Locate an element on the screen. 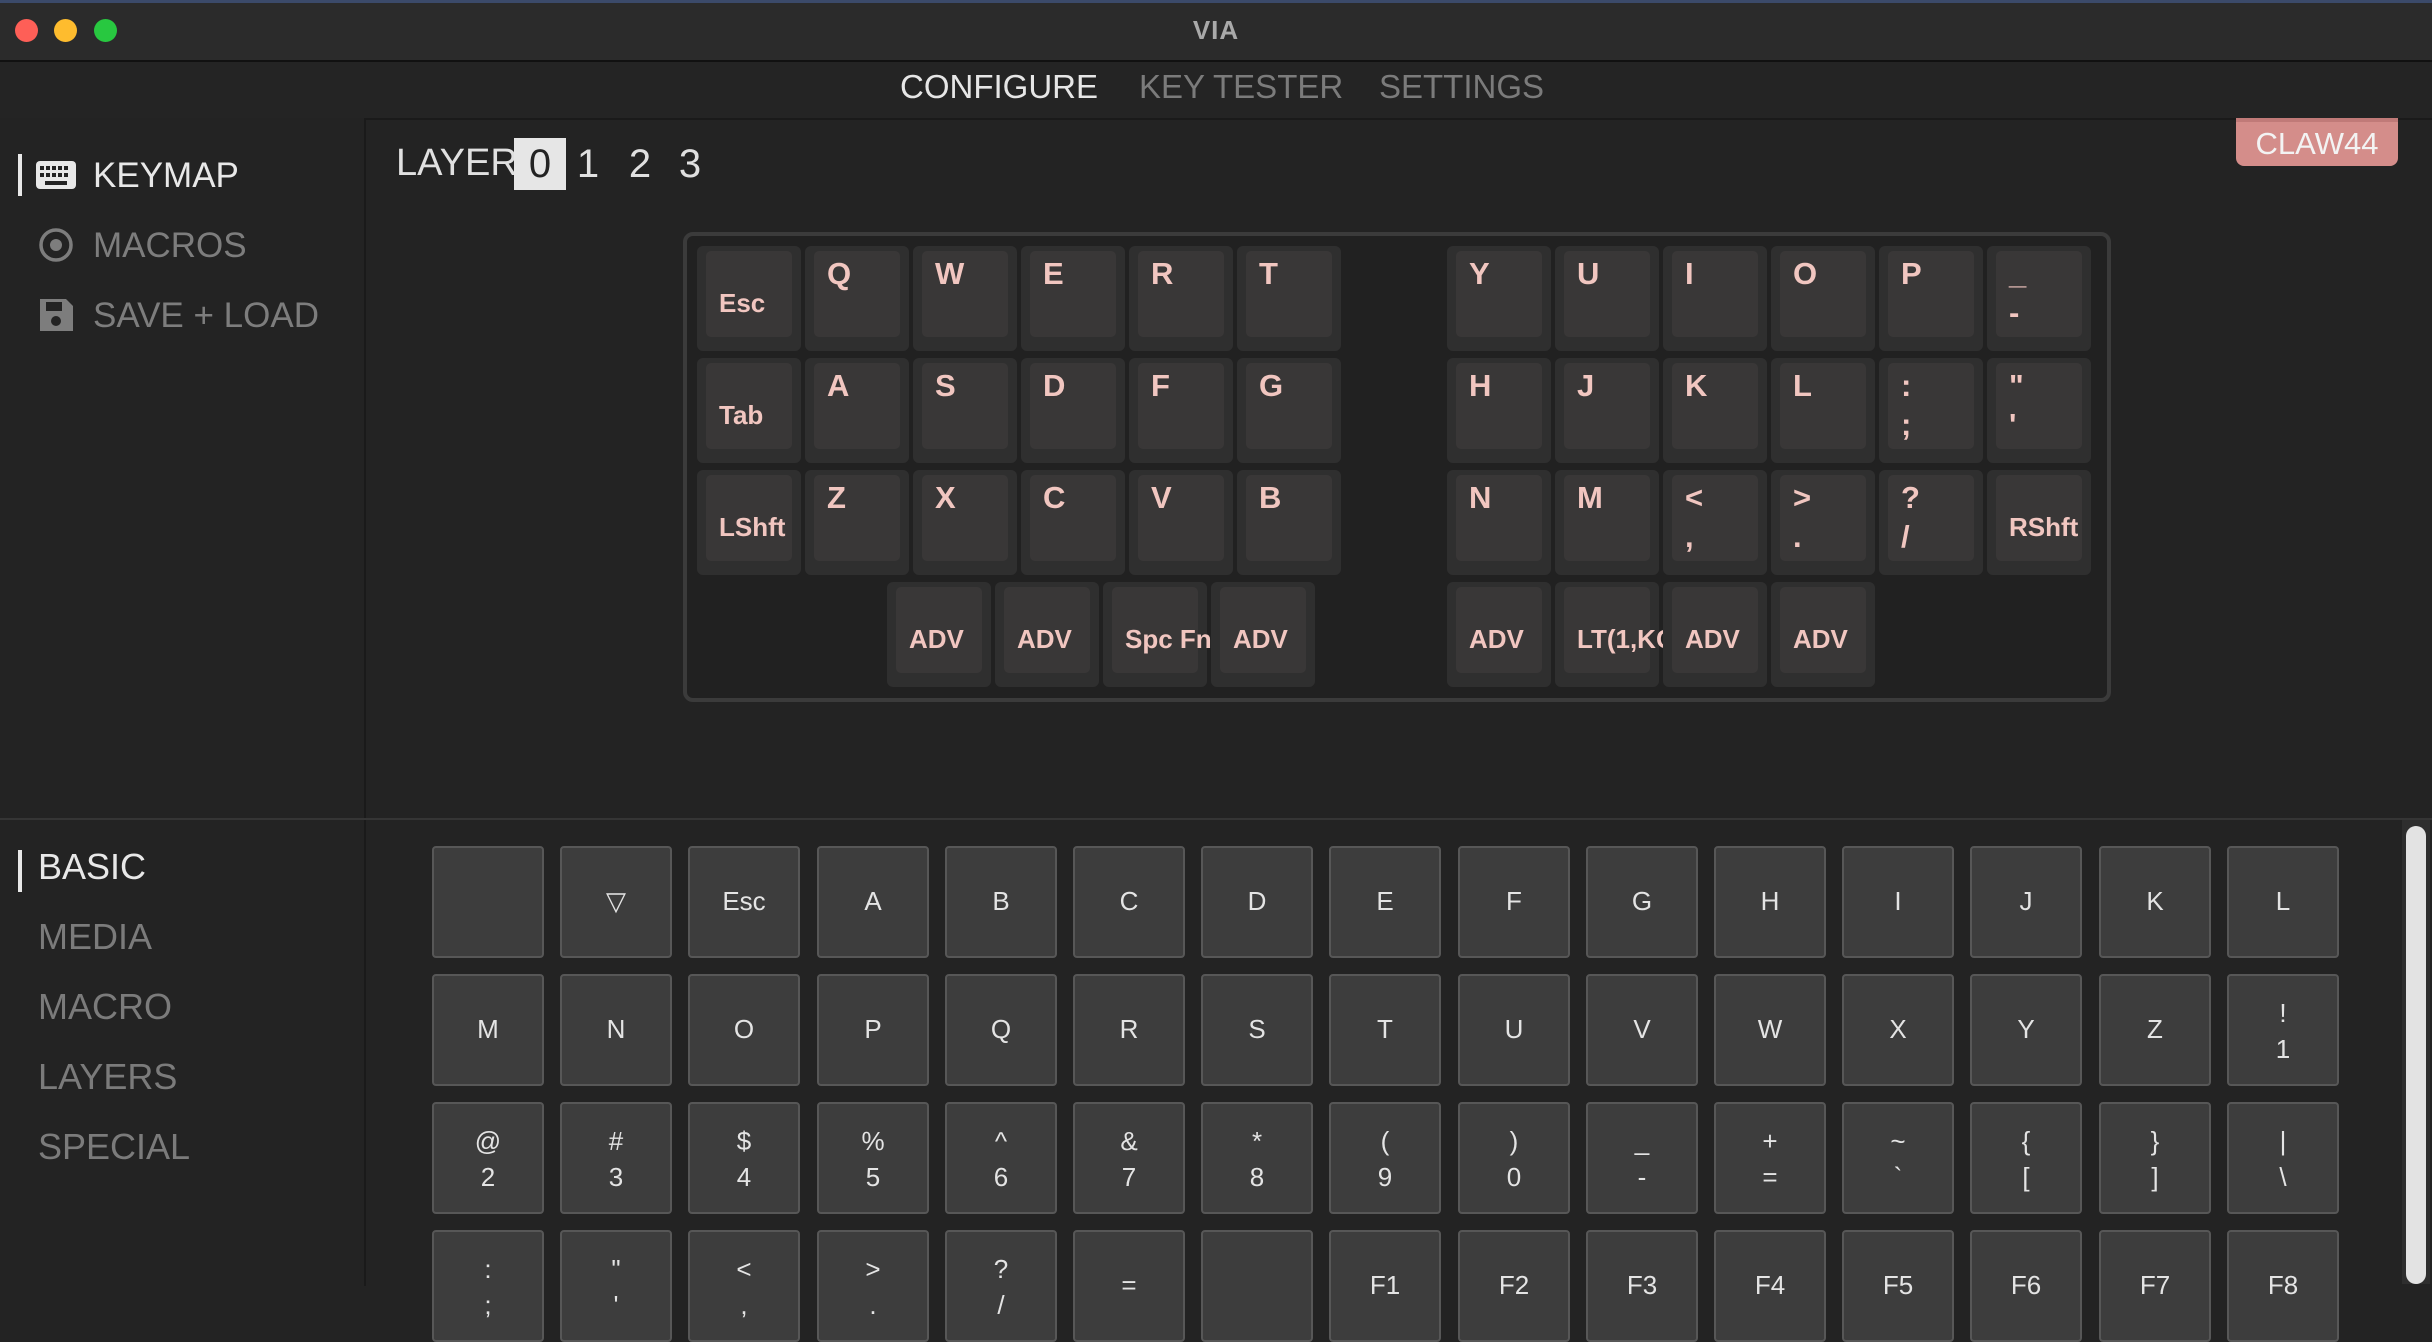 Image resolution: width=2432 pixels, height=1342 pixels. palette-key: {[ is located at coordinates (2026, 1158).